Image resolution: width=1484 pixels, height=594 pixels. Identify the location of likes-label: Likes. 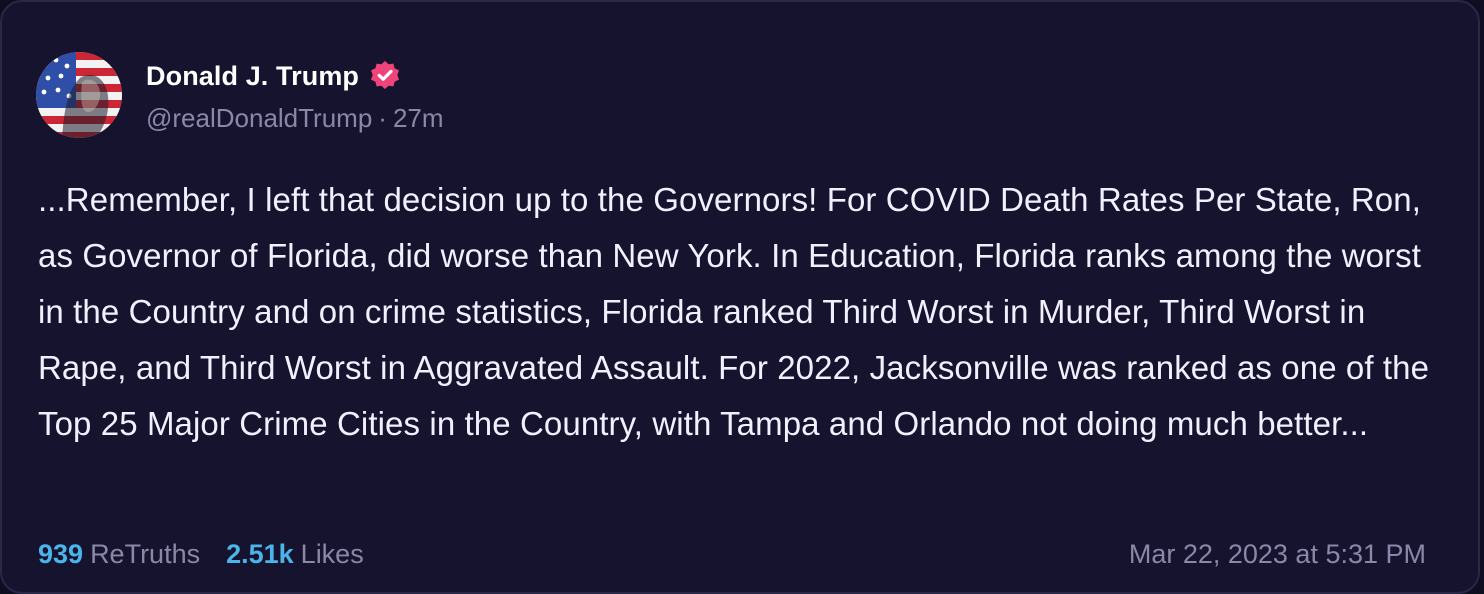
(332, 553).